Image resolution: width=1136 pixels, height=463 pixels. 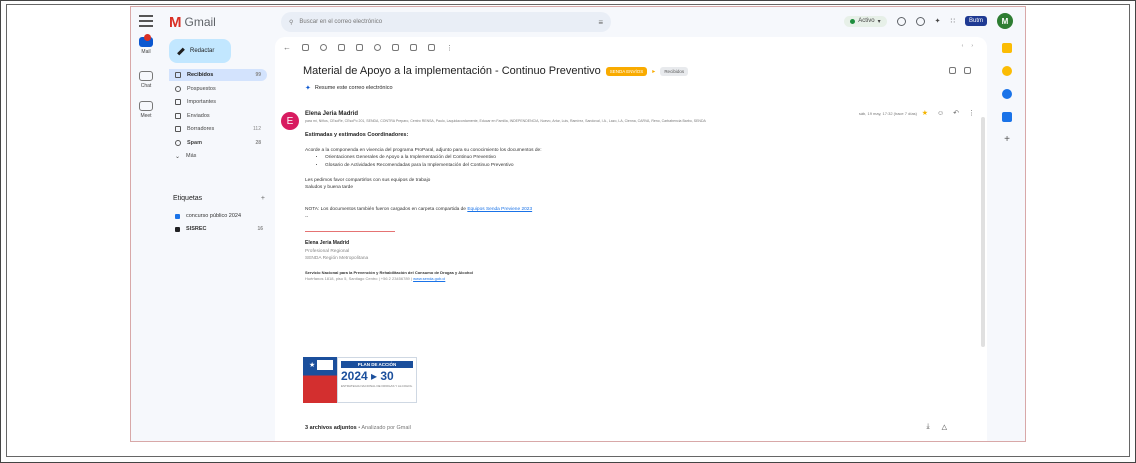 What do you see at coordinates (368, 47) in the screenshot?
I see `message-toolbar: ← ⋮` at bounding box center [368, 47].